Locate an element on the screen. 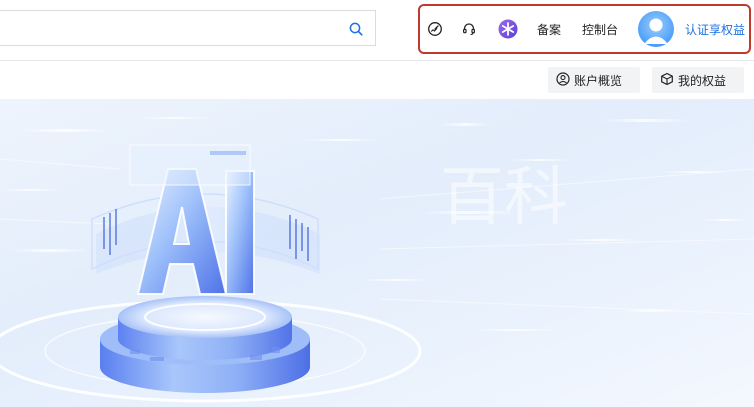 This screenshot has width=754, height=407. account-overview-label: 账户概览 is located at coordinates (598, 80).